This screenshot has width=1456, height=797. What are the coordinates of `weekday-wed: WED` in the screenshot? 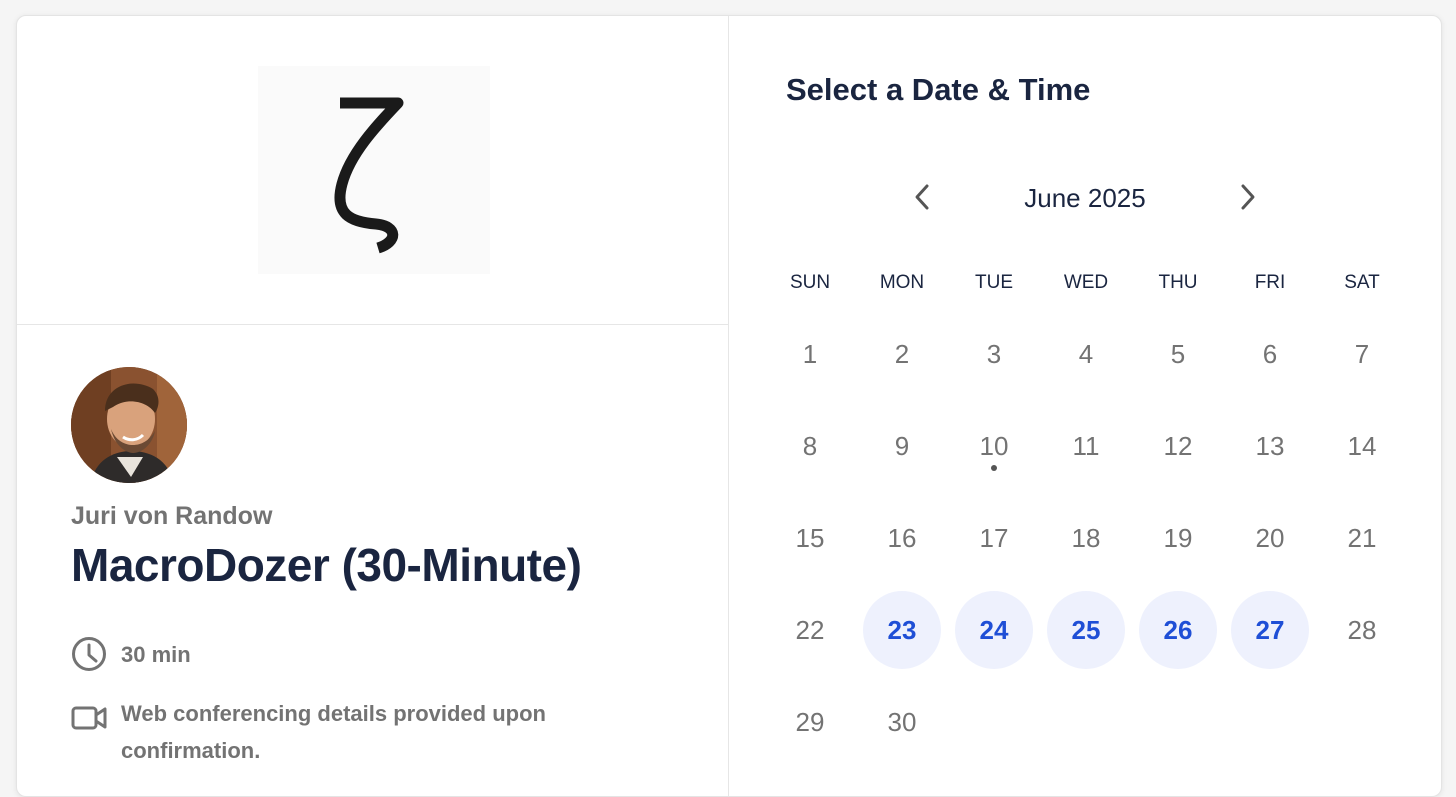 It's located at (1086, 282).